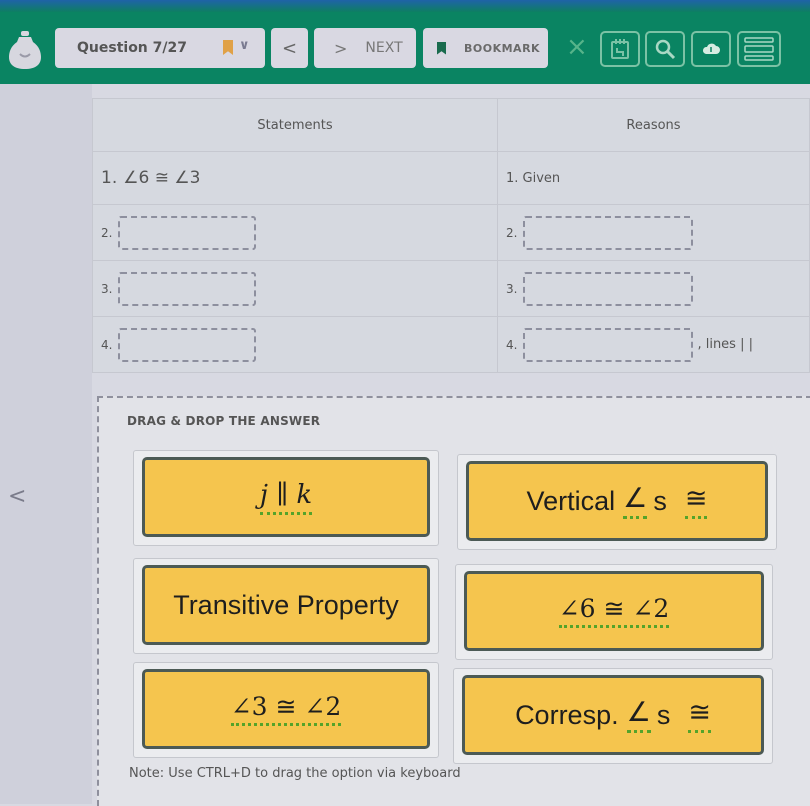  What do you see at coordinates (228, 47) in the screenshot?
I see `bookmark-flag-icon` at bounding box center [228, 47].